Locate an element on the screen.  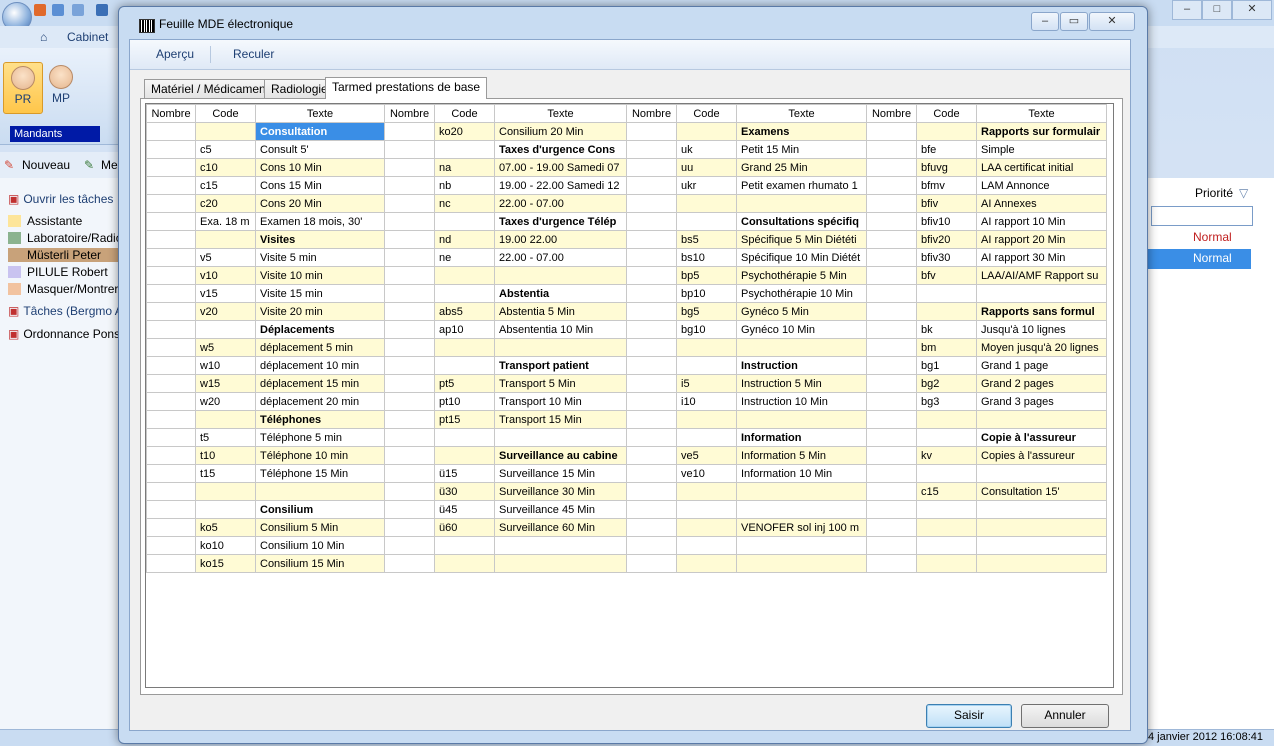
mandants-bar: Mandants is located at coordinates (55, 134).